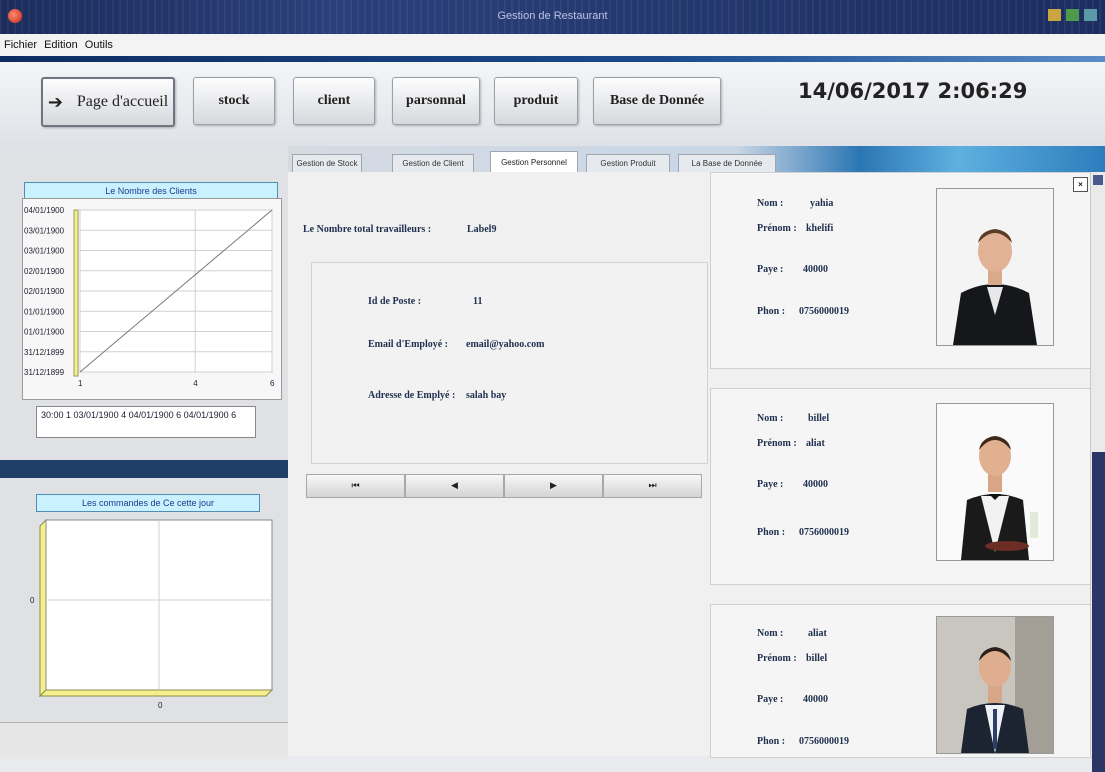 The width and height of the screenshot is (1105, 772). Describe the element at coordinates (144, 469) in the screenshot. I see `panel-divider` at that location.